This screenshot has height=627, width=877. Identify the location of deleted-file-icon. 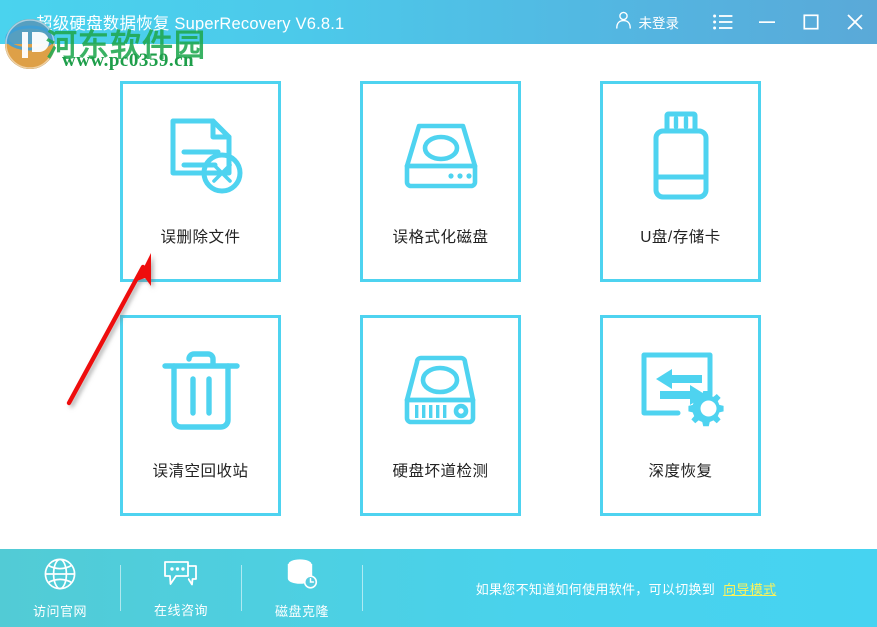
(201, 159).